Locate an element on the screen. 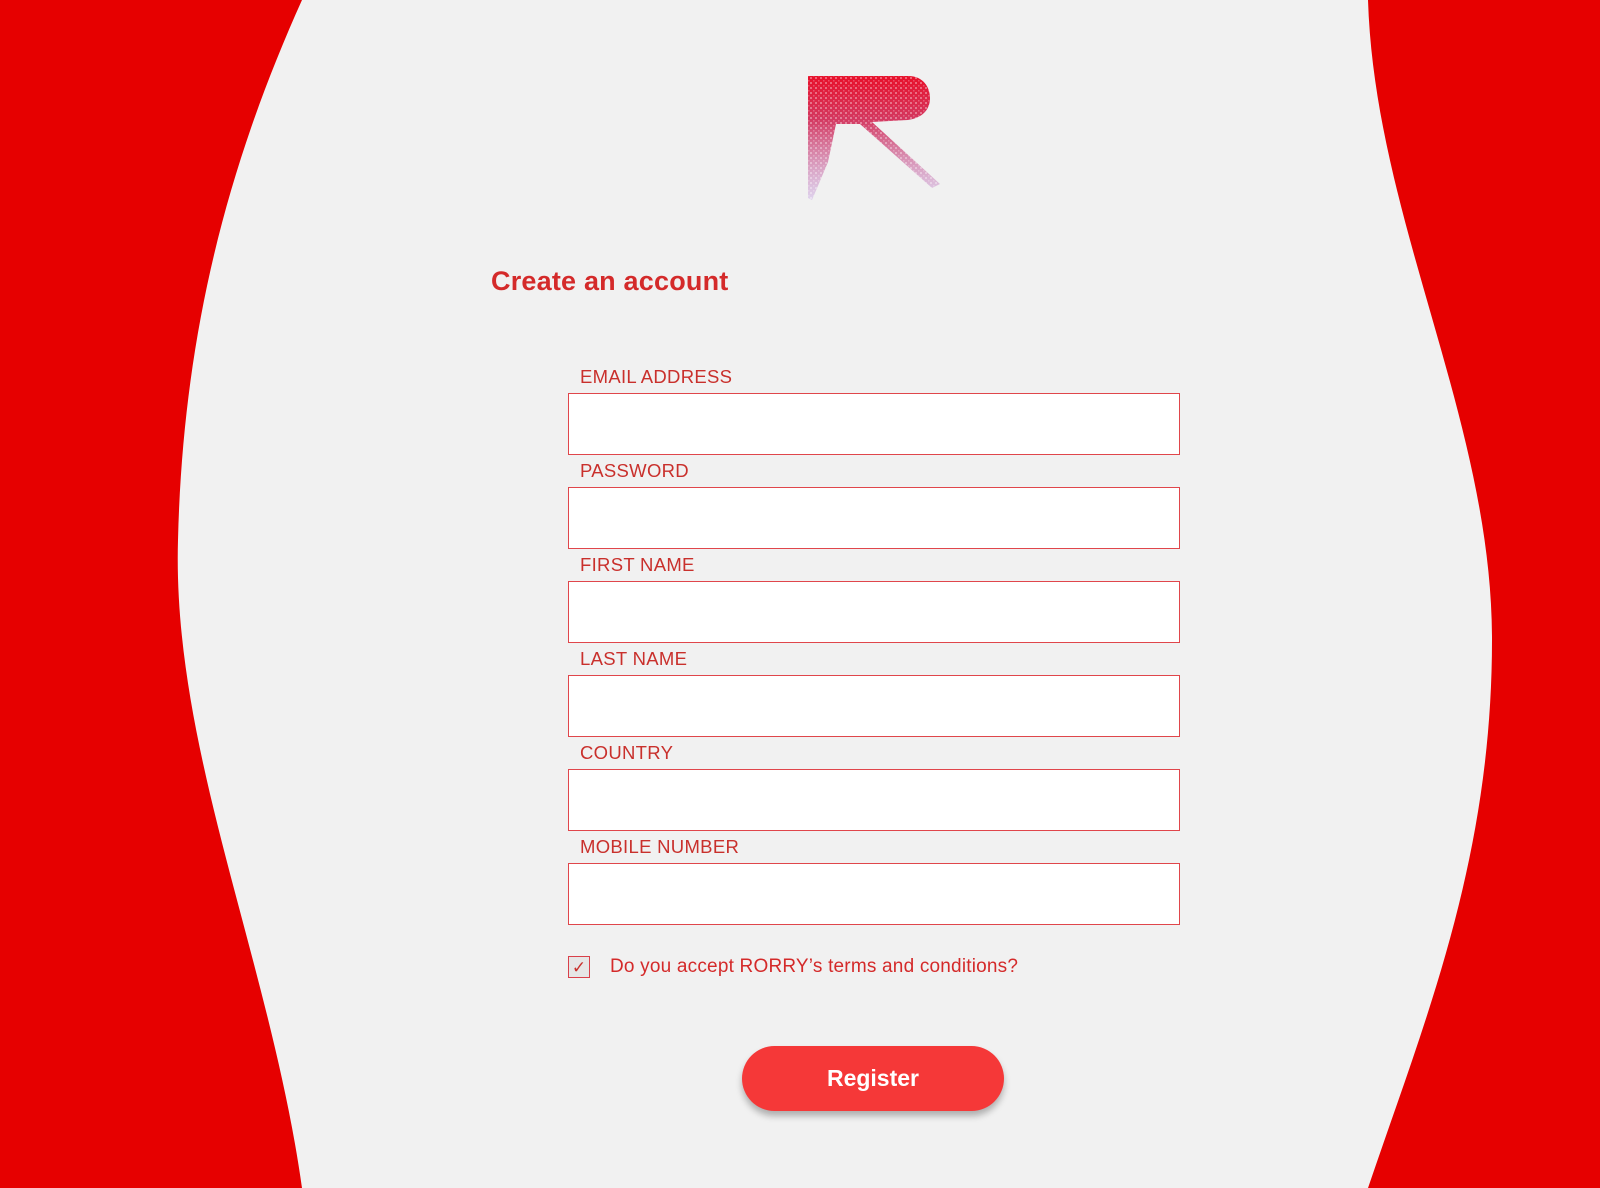  last-name-label: LAST NAME is located at coordinates (634, 658).